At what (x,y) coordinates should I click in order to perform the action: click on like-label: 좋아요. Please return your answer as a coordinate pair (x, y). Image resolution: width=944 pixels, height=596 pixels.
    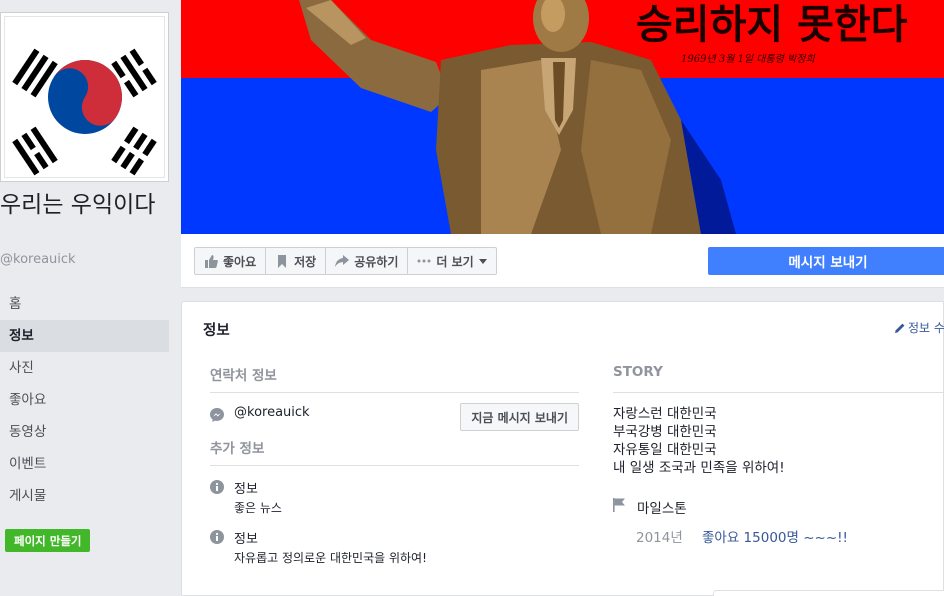
    Looking at the image, I should click on (240, 261).